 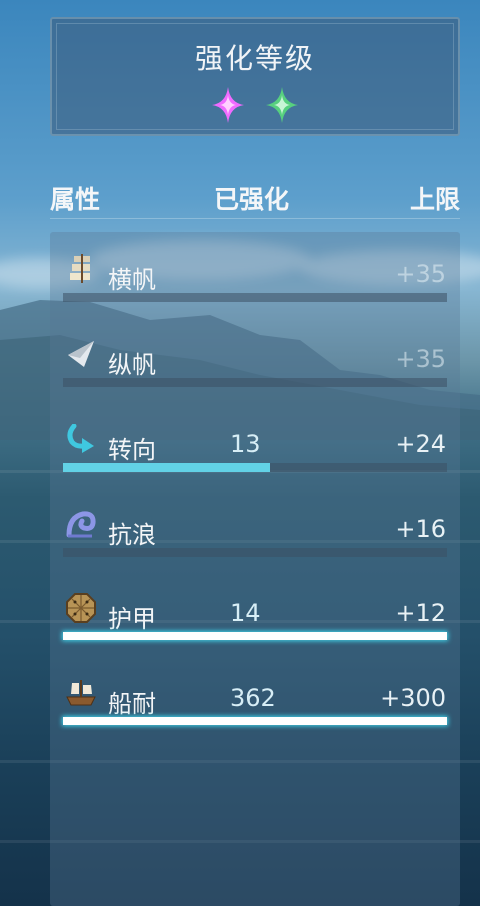 What do you see at coordinates (228, 105) in the screenshot?
I see `pink-sparkle-icon` at bounding box center [228, 105].